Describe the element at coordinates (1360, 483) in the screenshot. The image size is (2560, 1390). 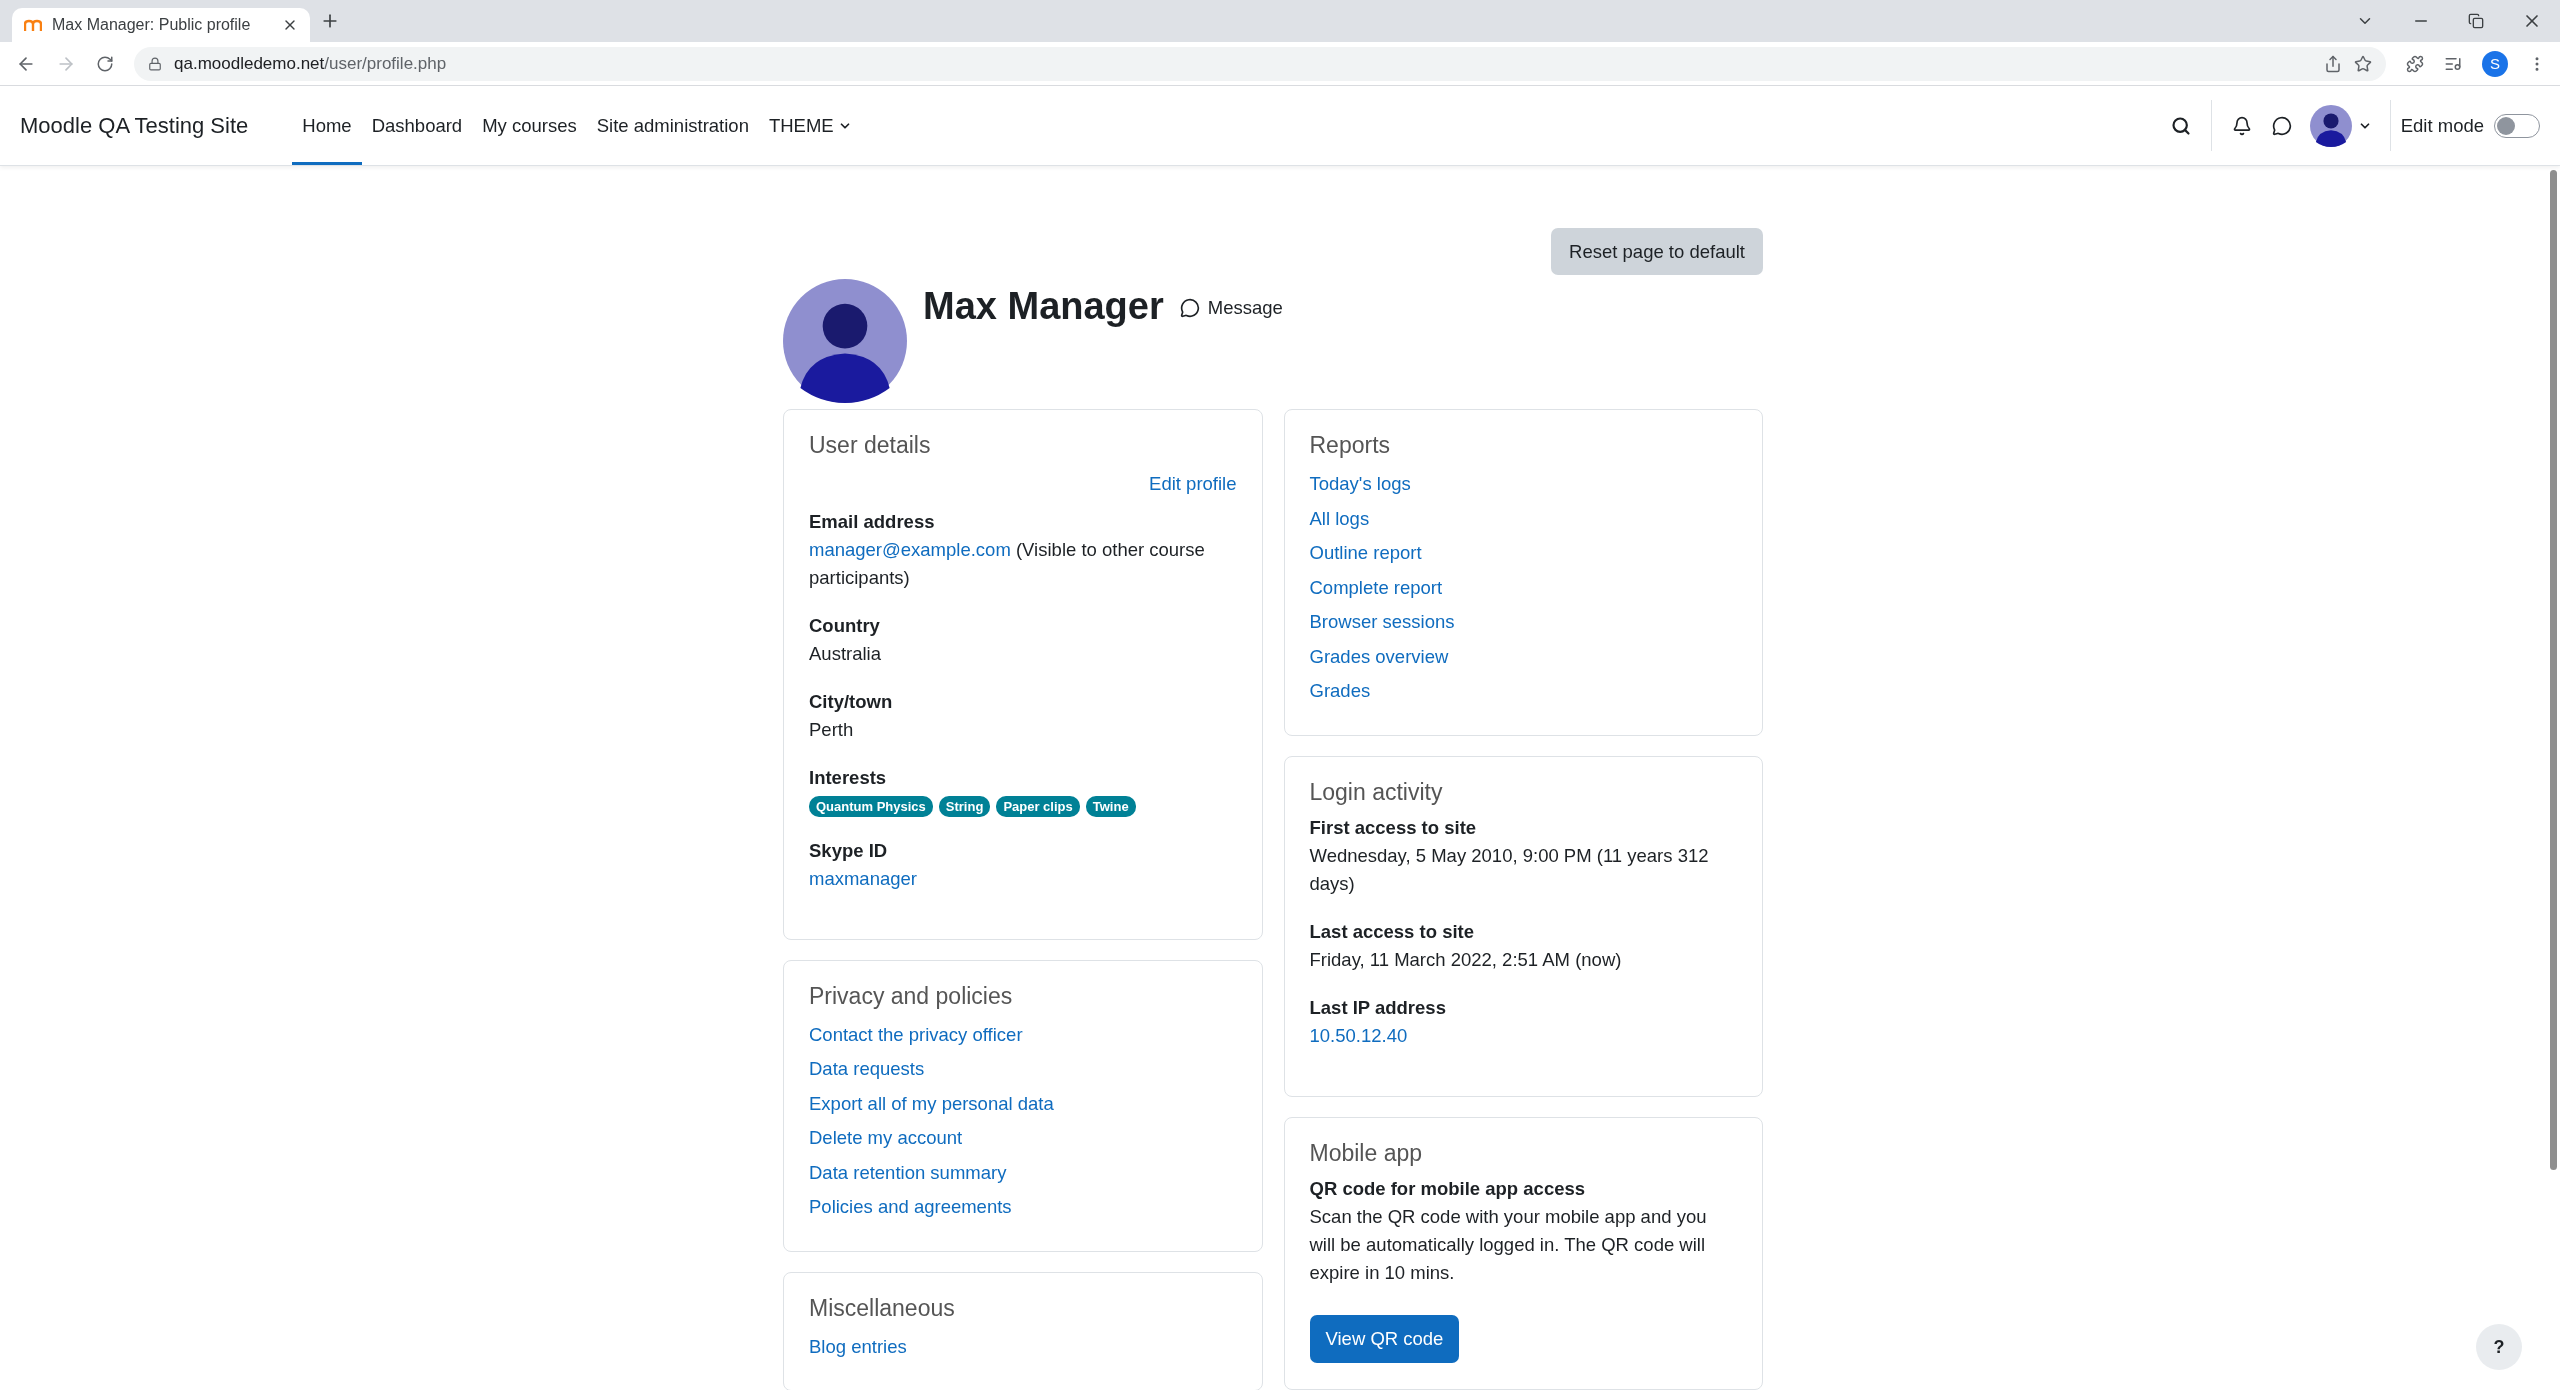
I see `link: Today's logs` at that location.